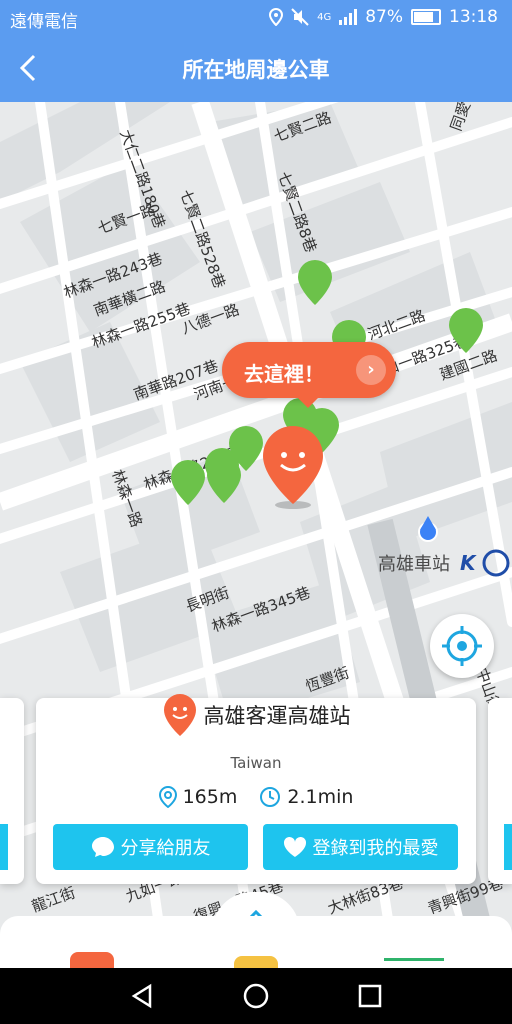 This screenshot has height=1024, width=512. I want to click on battery-percent: 87%, so click(384, 17).